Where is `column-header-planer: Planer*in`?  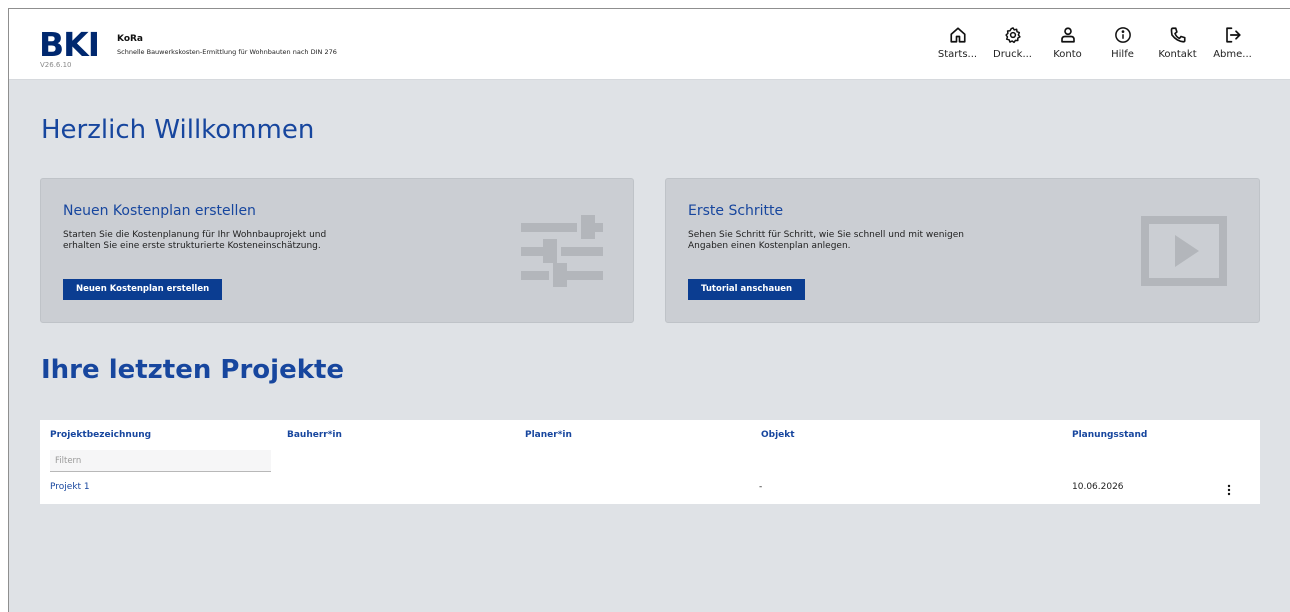
column-header-planer: Planer*in is located at coordinates (548, 435).